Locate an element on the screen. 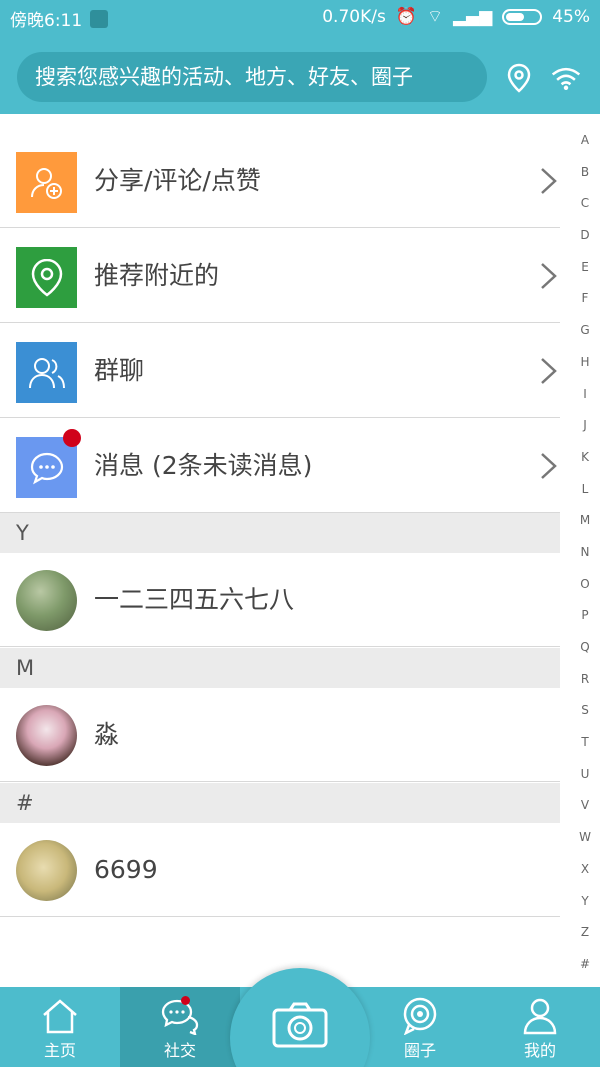 Image resolution: width=600 pixels, height=1067 pixels. contact-name: 淼 is located at coordinates (107, 734).